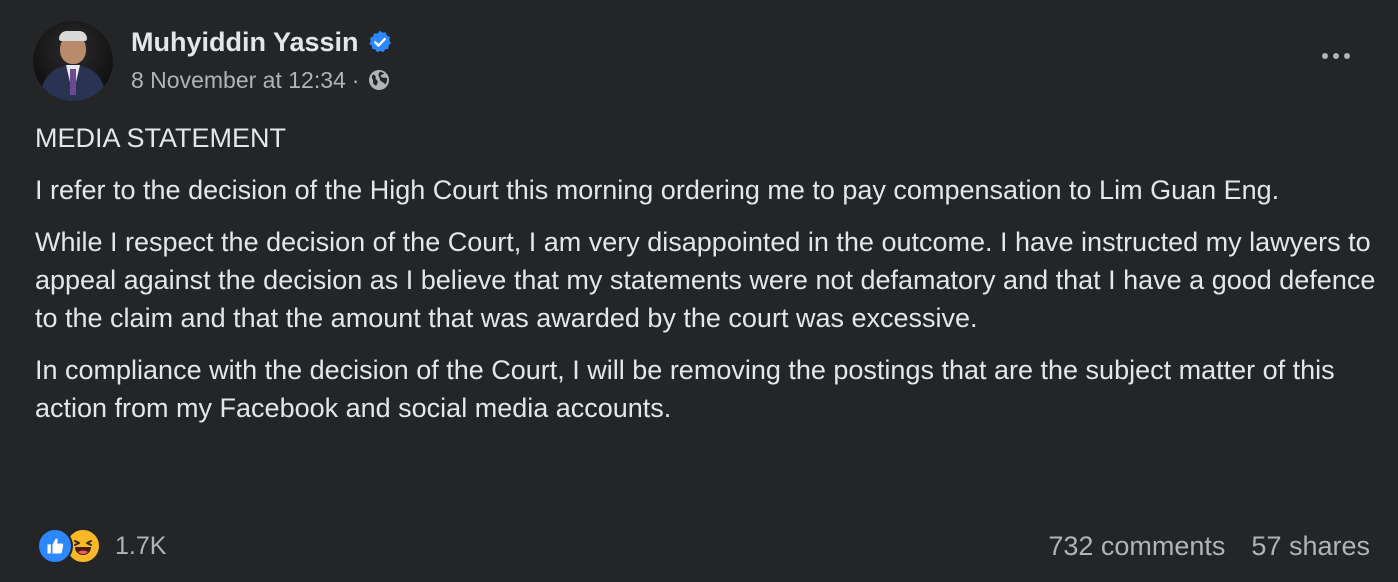 This screenshot has width=1398, height=582. I want to click on post-header: Muhyiddin Yassin 8 November at 12:34 ·, so click(213, 61).